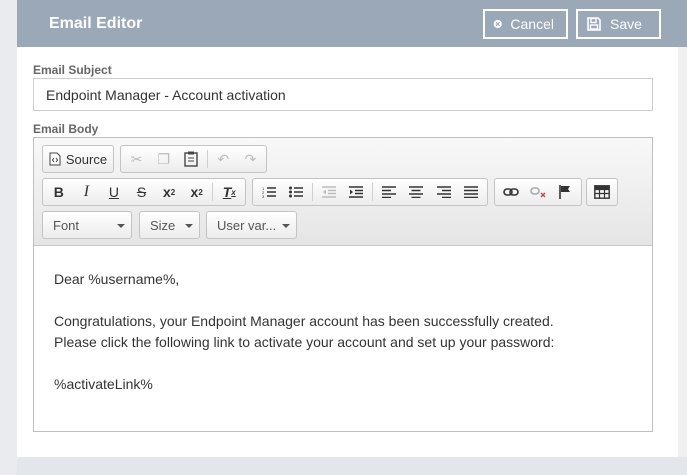  I want to click on table-icon, so click(602, 192).